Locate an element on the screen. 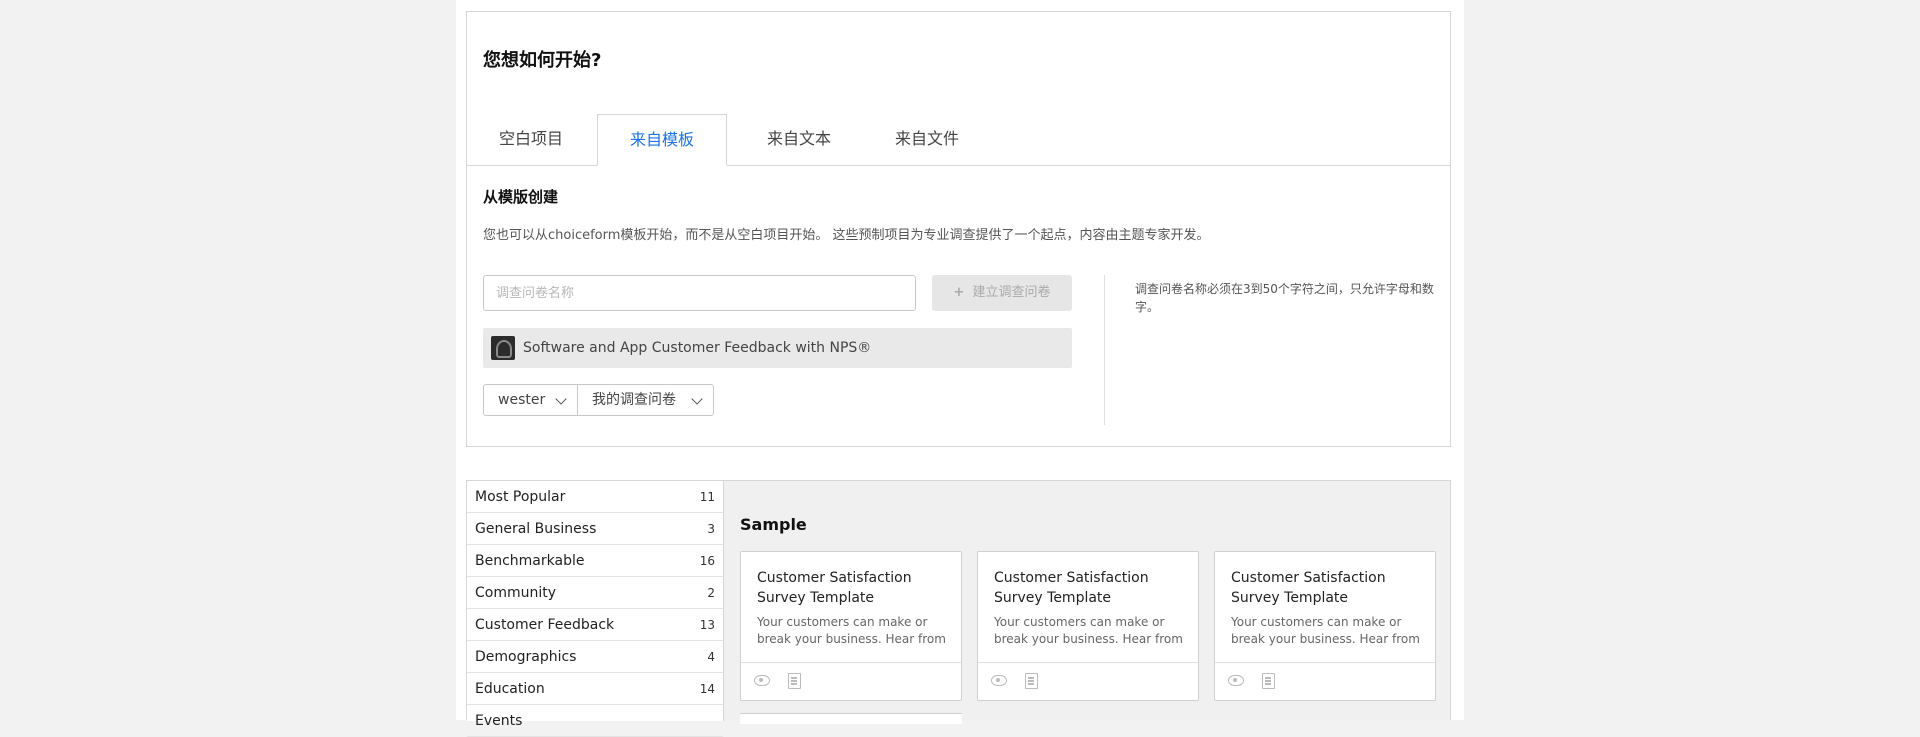 The width and height of the screenshot is (1920, 737). folder-select: 我的调查问卷 is located at coordinates (645, 400).